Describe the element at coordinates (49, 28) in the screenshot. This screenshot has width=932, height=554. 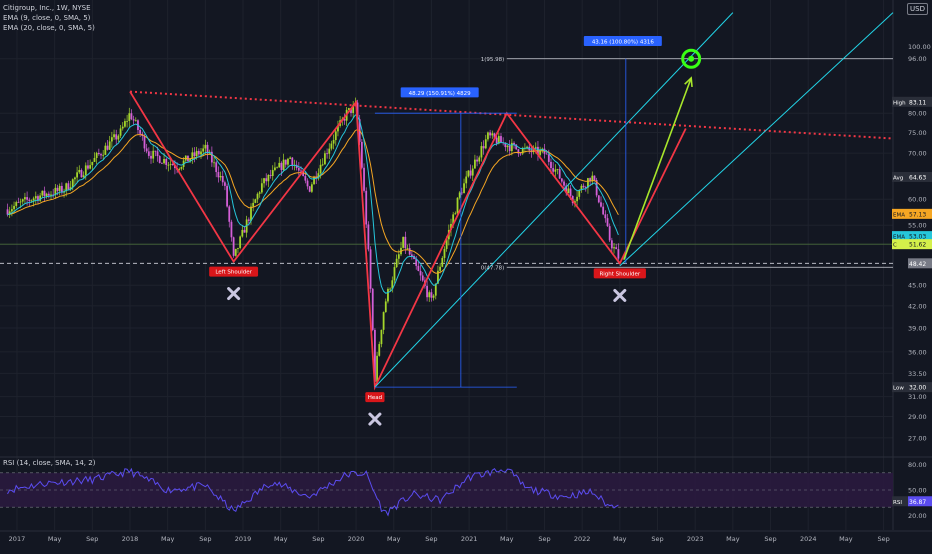
I see `ema20-legend: EMA (20, close, 0, SMA, 5)` at that location.